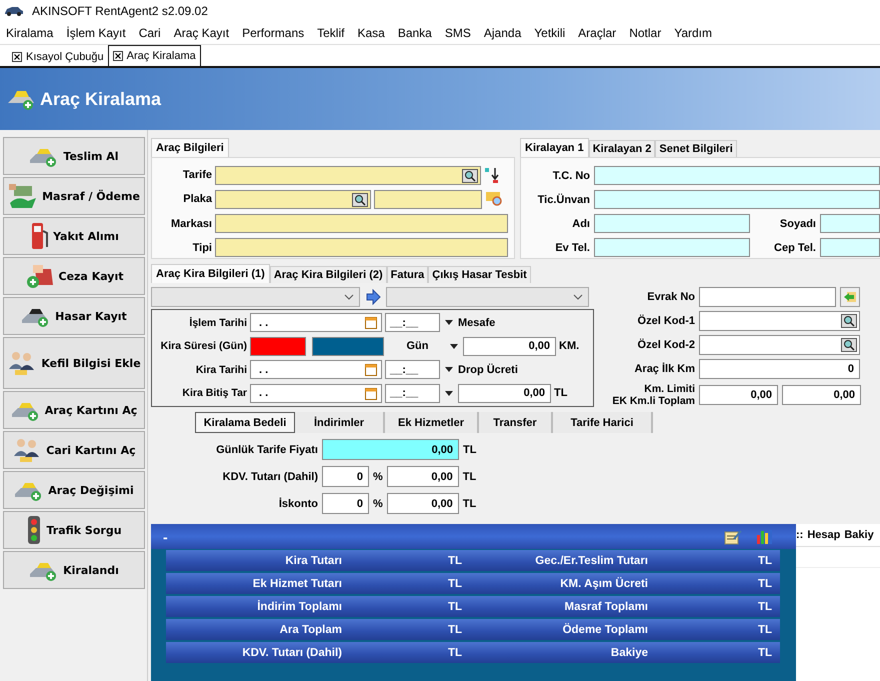  What do you see at coordinates (371, 33) in the screenshot?
I see `menu-item: Kasa` at bounding box center [371, 33].